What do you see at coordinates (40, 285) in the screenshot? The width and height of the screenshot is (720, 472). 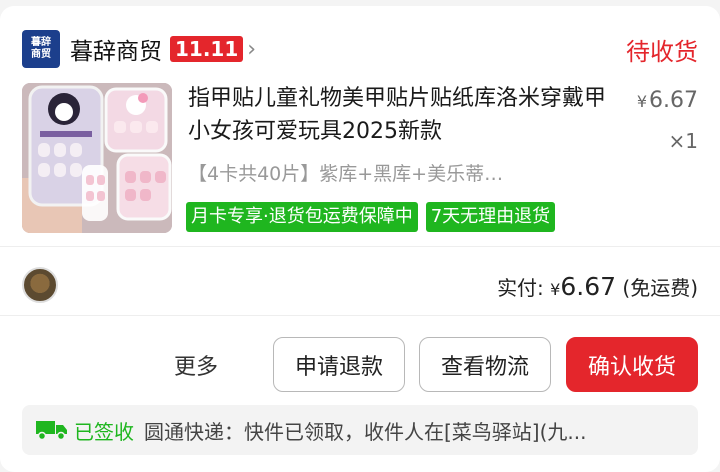 I see `avatar` at bounding box center [40, 285].